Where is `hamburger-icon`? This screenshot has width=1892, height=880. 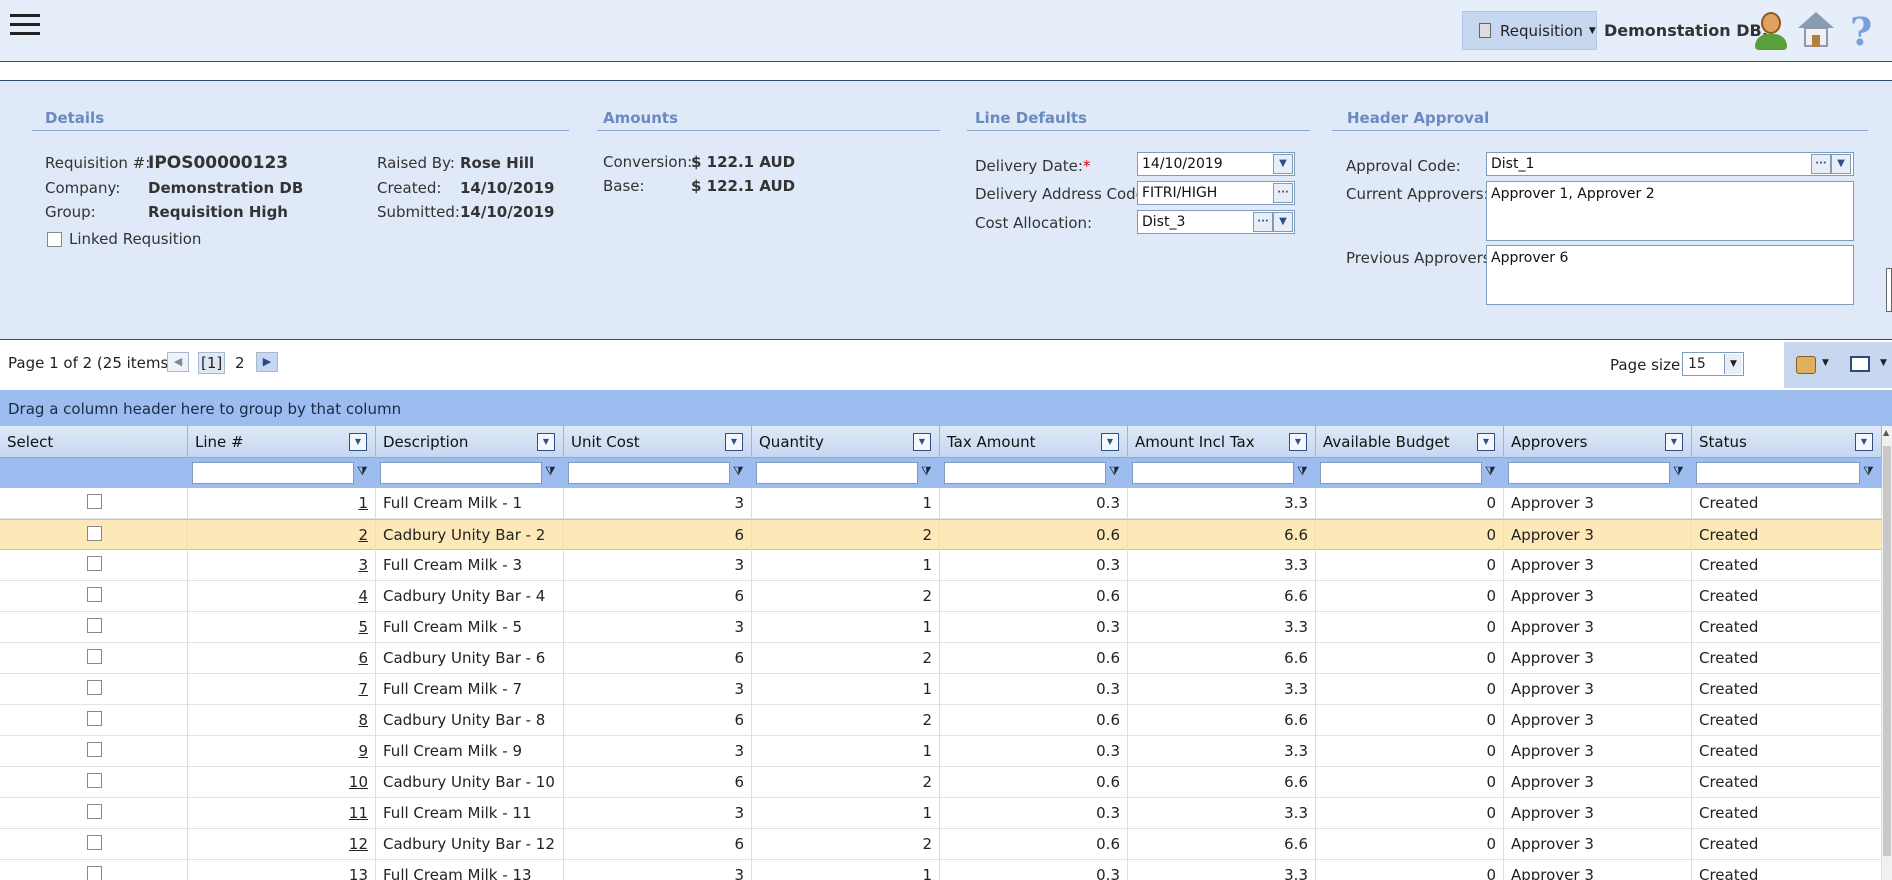 hamburger-icon is located at coordinates (25, 26).